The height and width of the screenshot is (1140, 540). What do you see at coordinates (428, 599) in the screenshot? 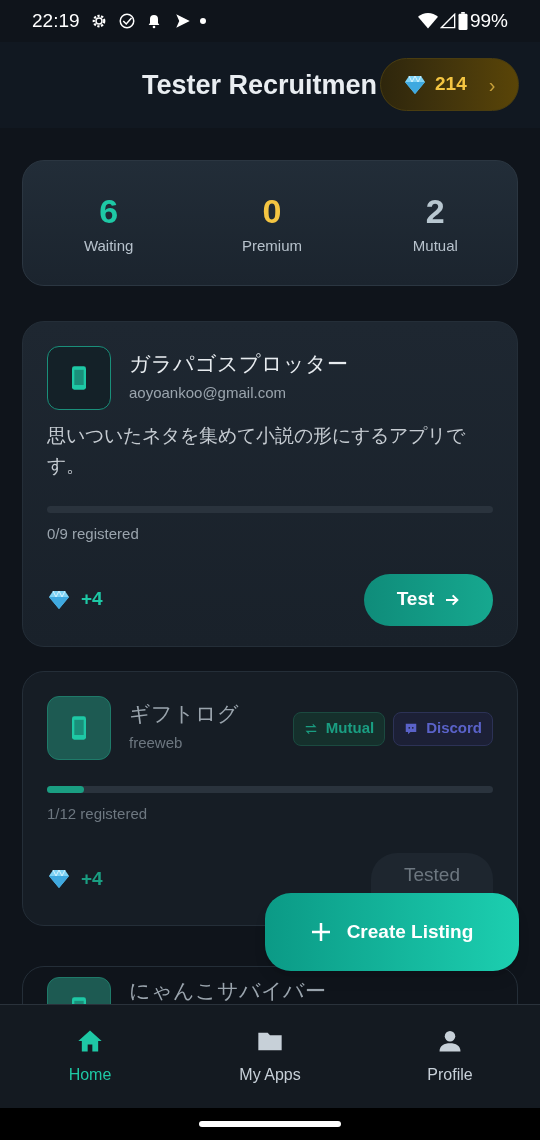
I see `test-button: Test` at bounding box center [428, 599].